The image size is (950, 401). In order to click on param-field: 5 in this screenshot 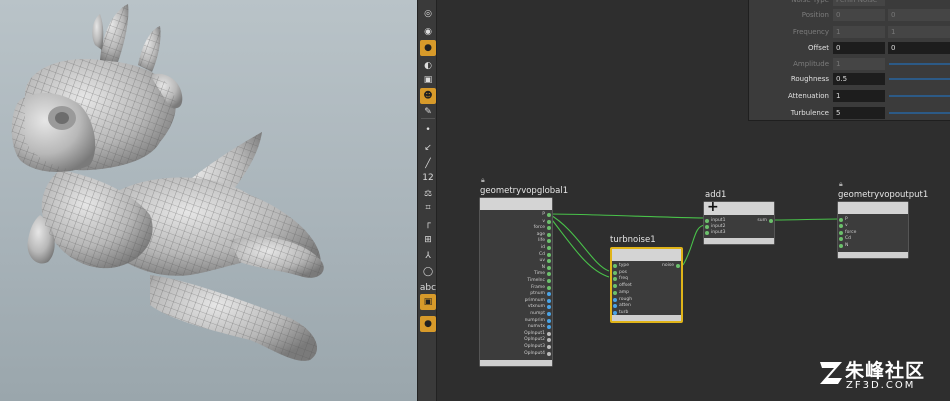, I will do `click(859, 113)`.